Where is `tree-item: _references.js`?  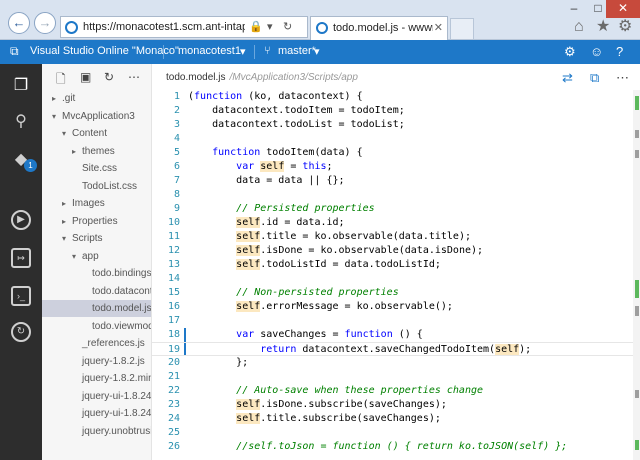 tree-item: _references.js is located at coordinates (96, 343).